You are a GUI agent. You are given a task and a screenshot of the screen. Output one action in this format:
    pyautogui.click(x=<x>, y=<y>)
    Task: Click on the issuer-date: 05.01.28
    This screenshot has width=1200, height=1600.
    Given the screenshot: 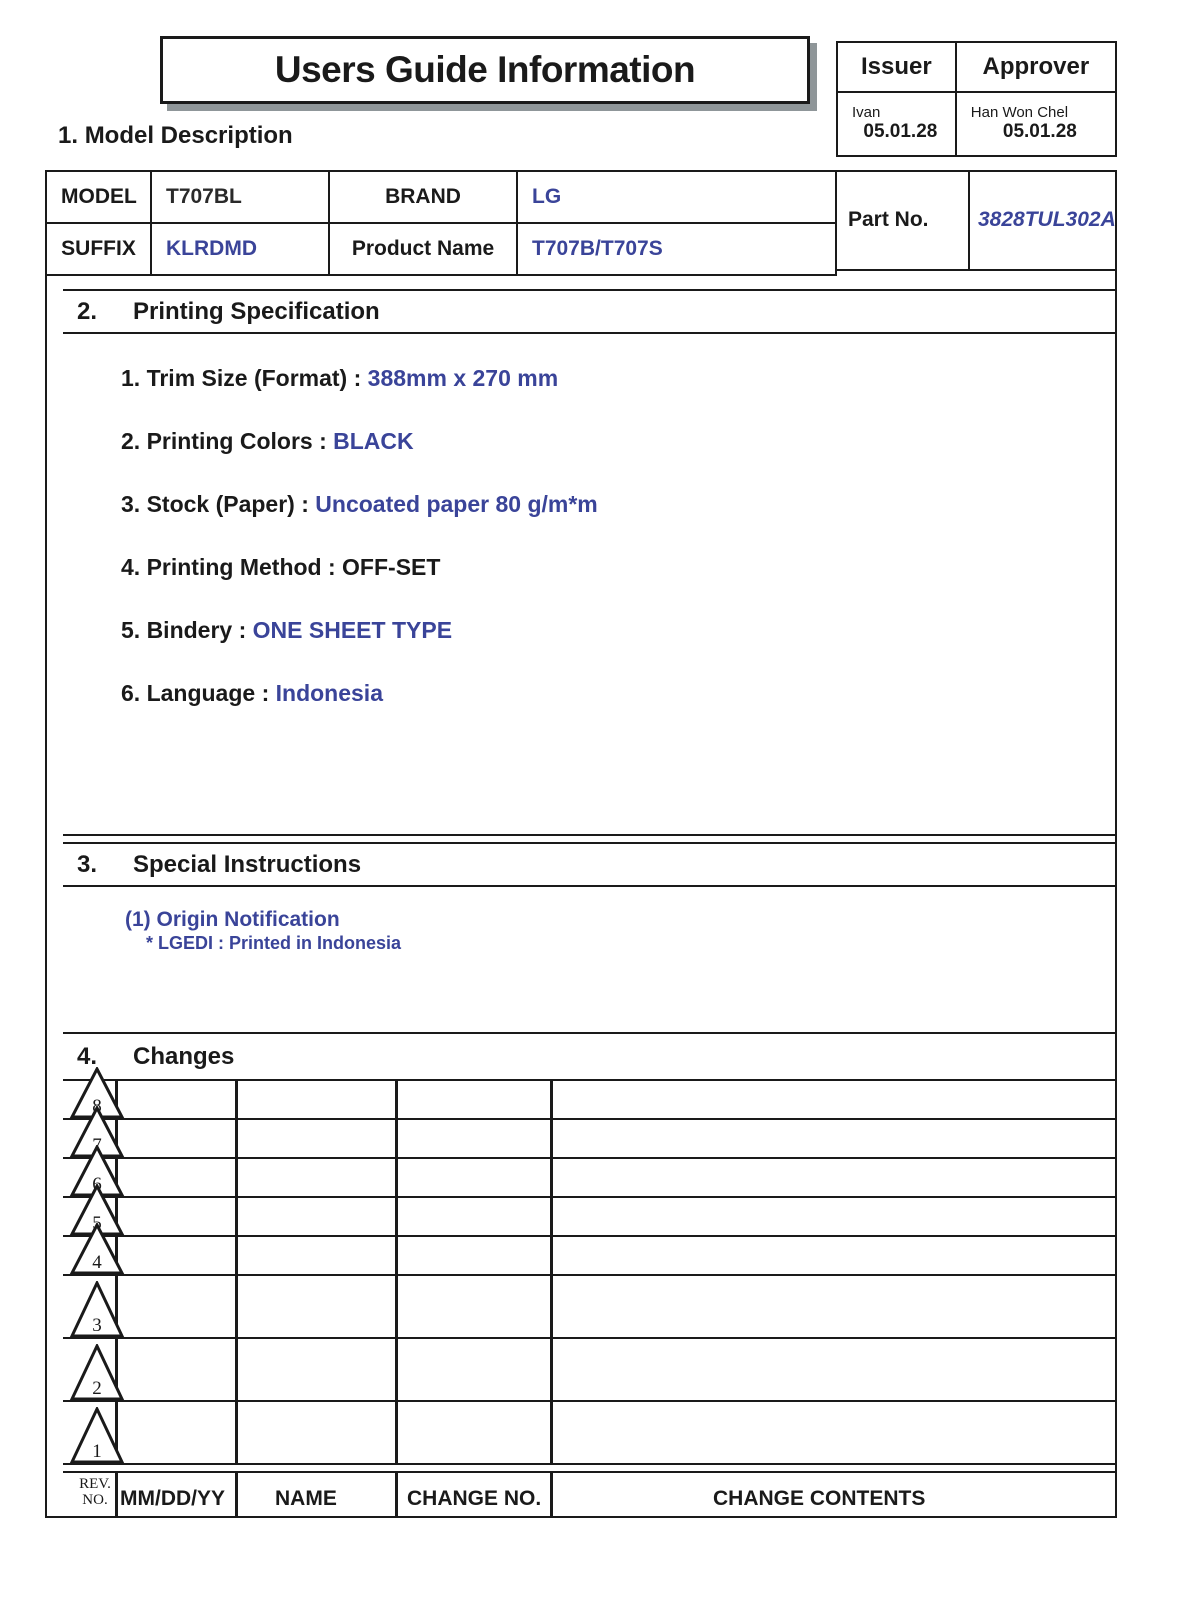 What is the action you would take?
    pyautogui.click(x=900, y=132)
    